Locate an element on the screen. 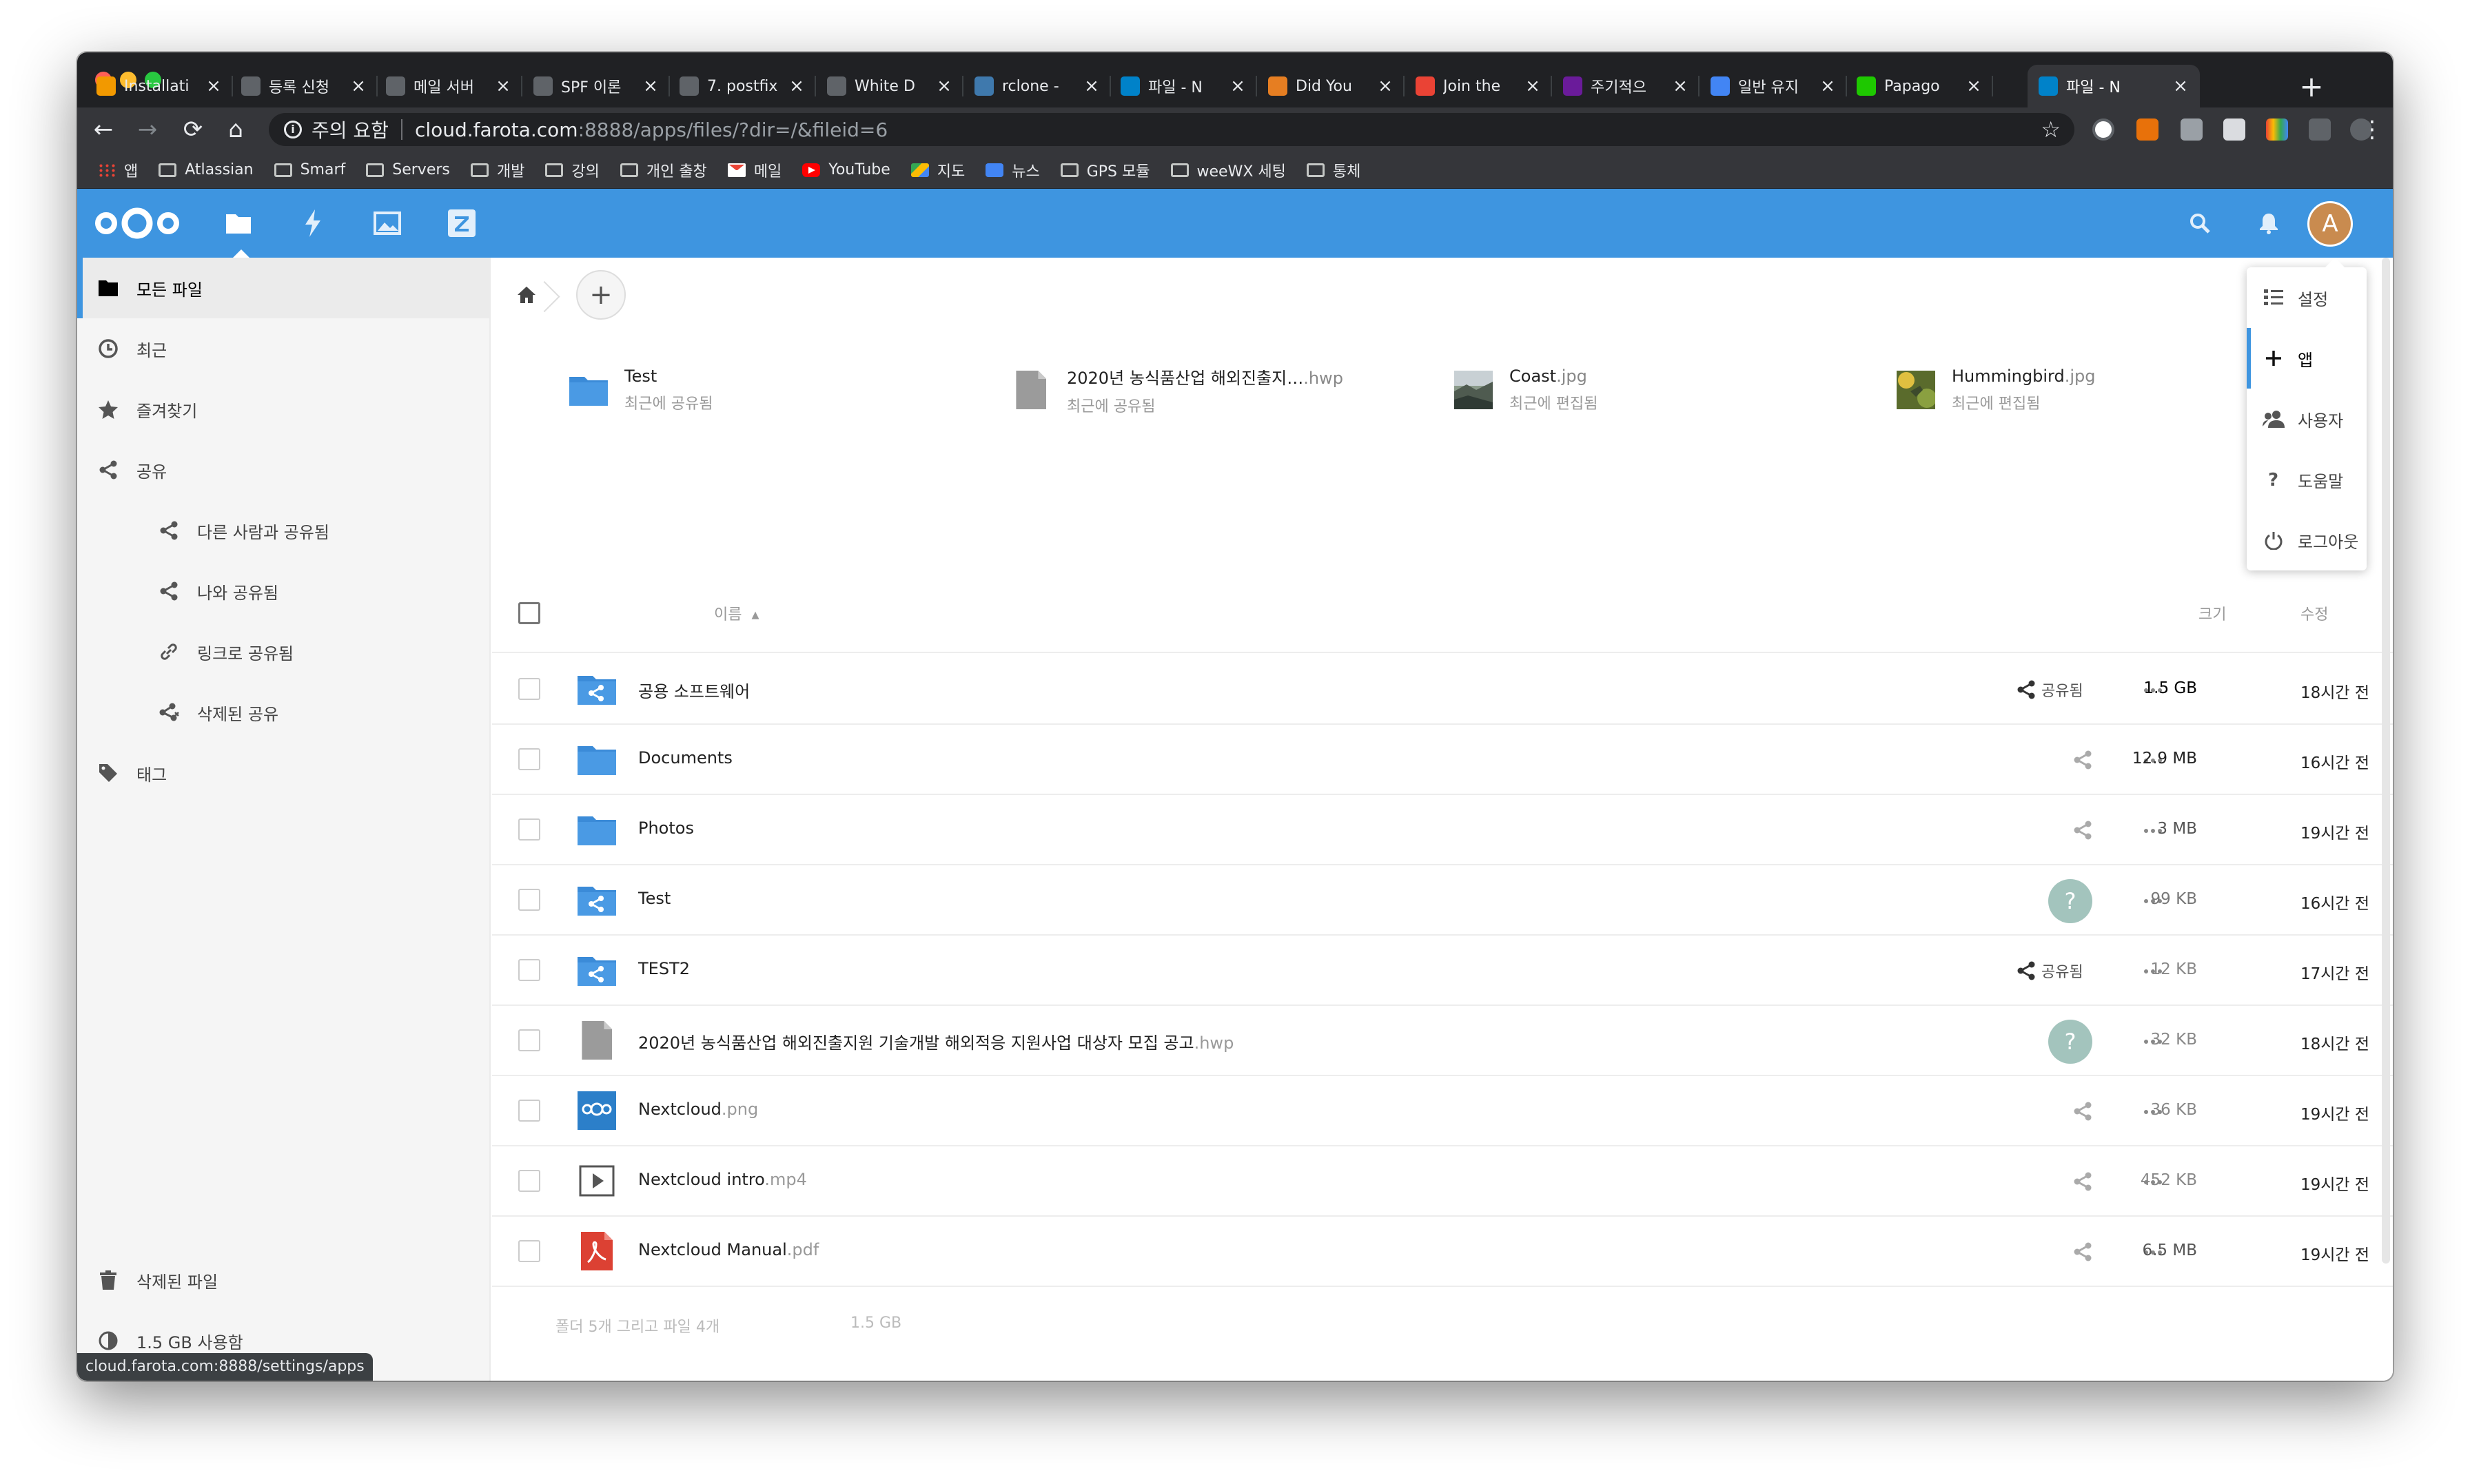 Image resolution: width=2470 pixels, height=1484 pixels. browser-tab: 주기적으 × is located at coordinates (1626, 86).